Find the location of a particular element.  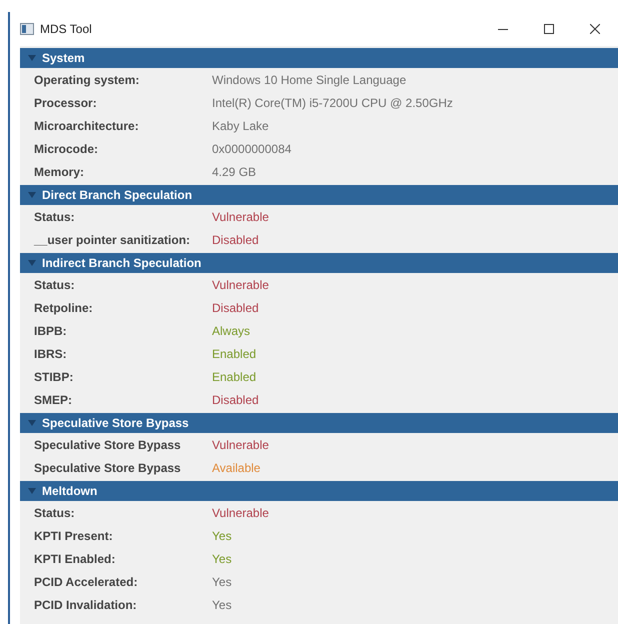

field-label: PCID Accelerated: is located at coordinates (86, 581).